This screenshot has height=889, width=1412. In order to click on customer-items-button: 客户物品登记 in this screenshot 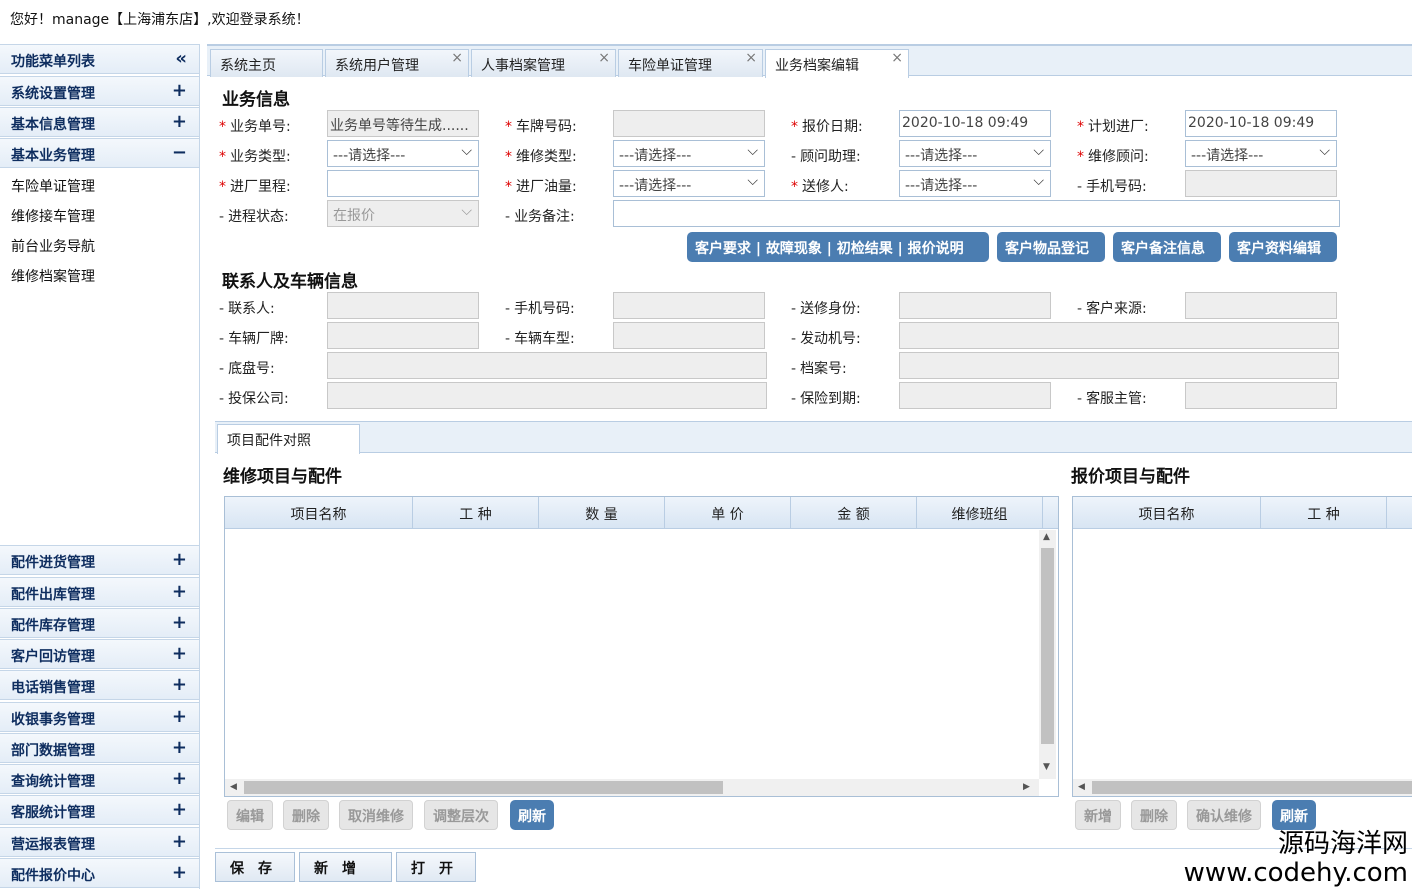, I will do `click(1051, 247)`.